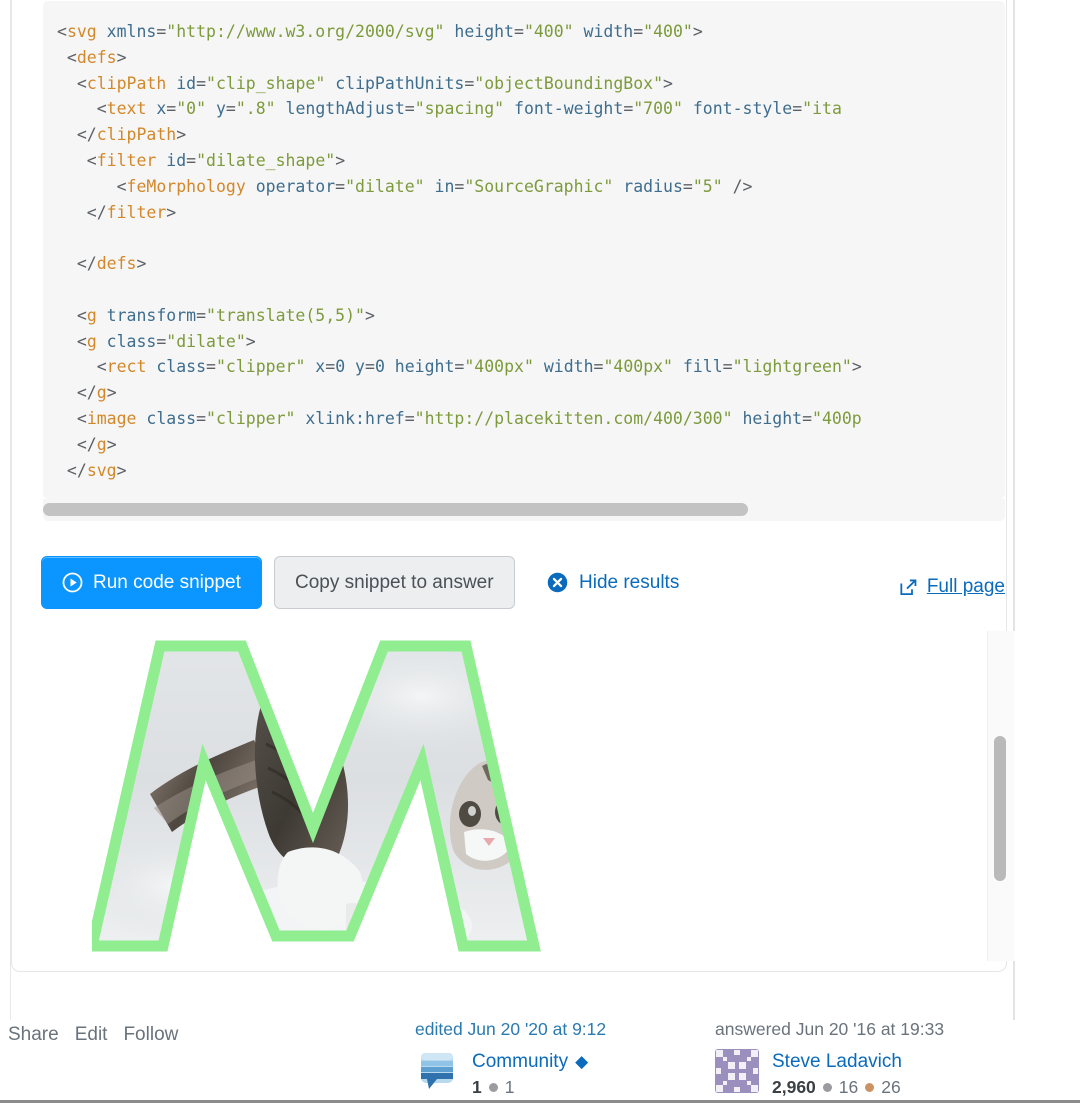 The width and height of the screenshot is (1080, 1110). Describe the element at coordinates (540, 1101) in the screenshot. I see `page-horizontal-scrollbar` at that location.